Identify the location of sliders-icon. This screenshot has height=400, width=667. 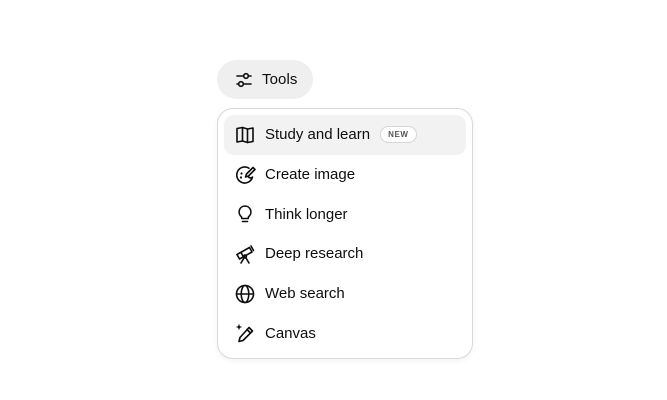
(244, 80).